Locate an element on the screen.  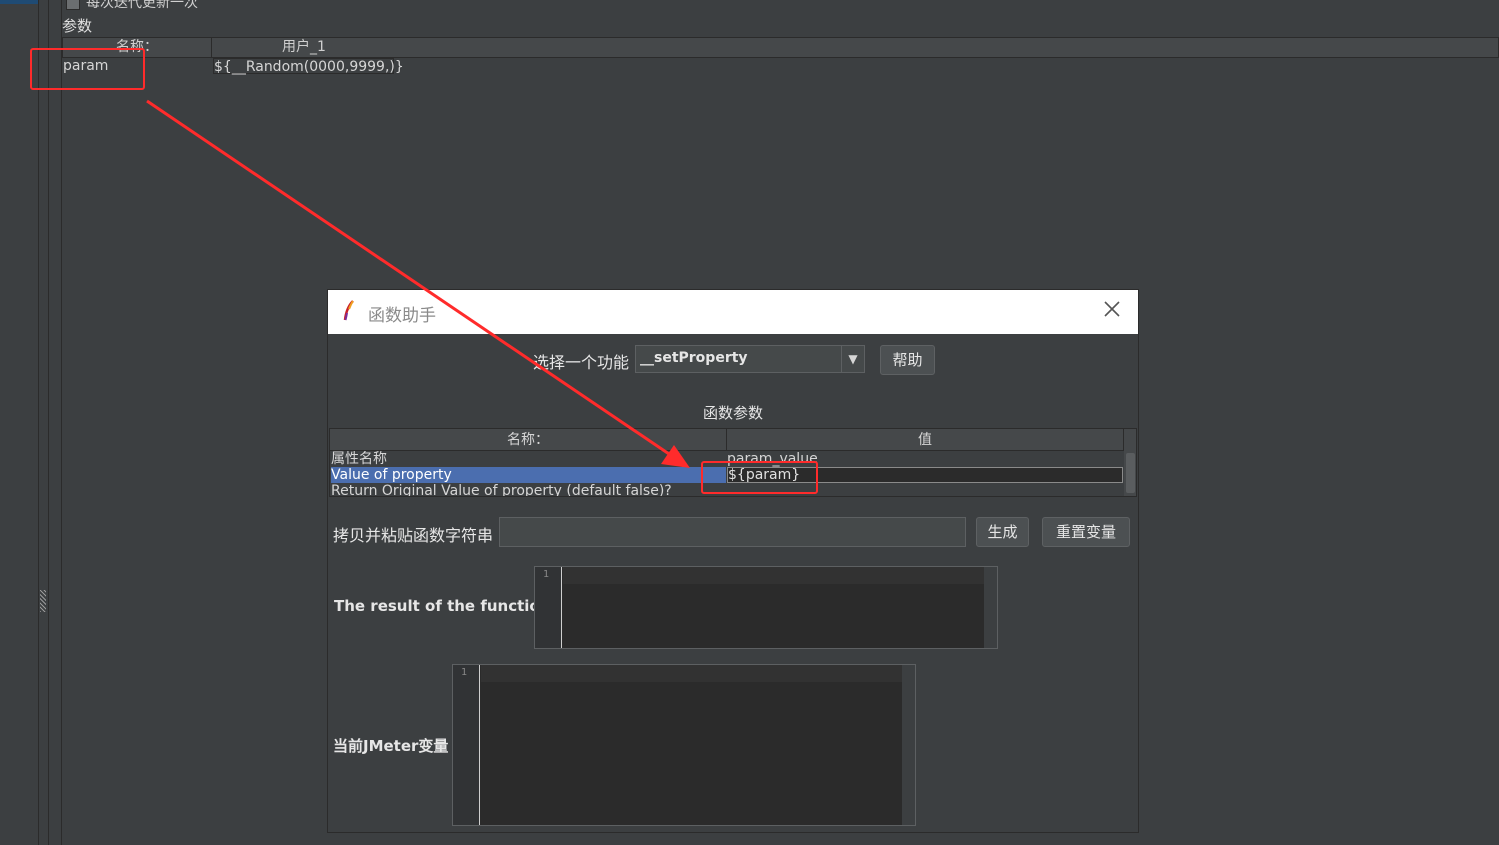
chevron-down-icon: ▼ is located at coordinates (852, 359).